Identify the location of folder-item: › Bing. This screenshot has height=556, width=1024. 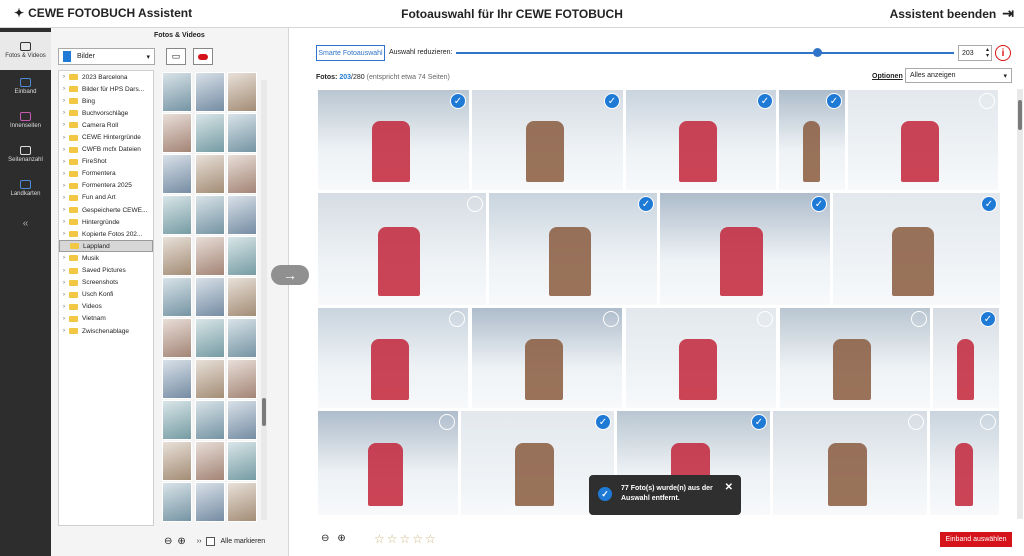
(106, 101).